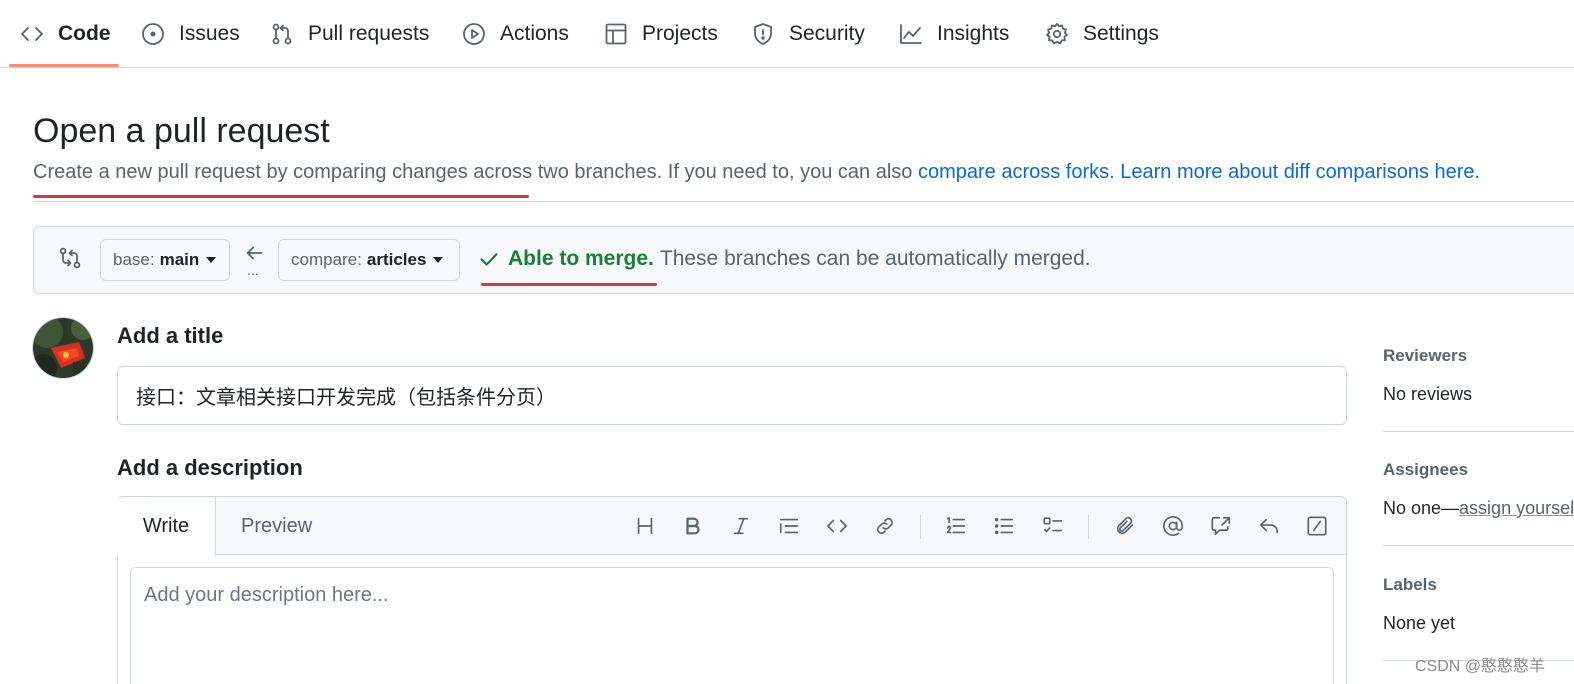 The height and width of the screenshot is (684, 1574). What do you see at coordinates (732, 395) in the screenshot?
I see `title-input` at bounding box center [732, 395].